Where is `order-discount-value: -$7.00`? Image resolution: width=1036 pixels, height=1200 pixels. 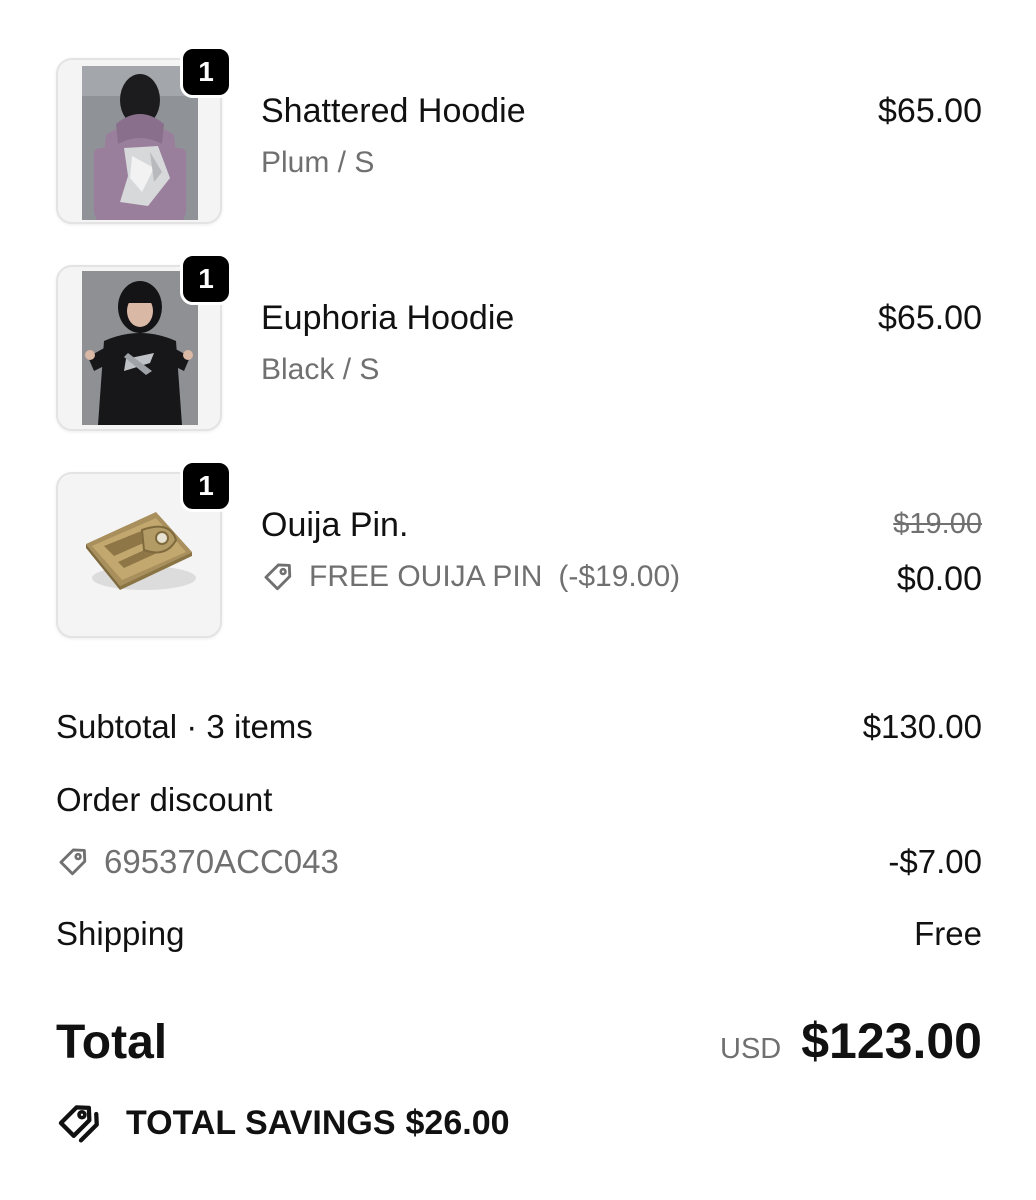
order-discount-value: -$7.00 is located at coordinates (935, 861).